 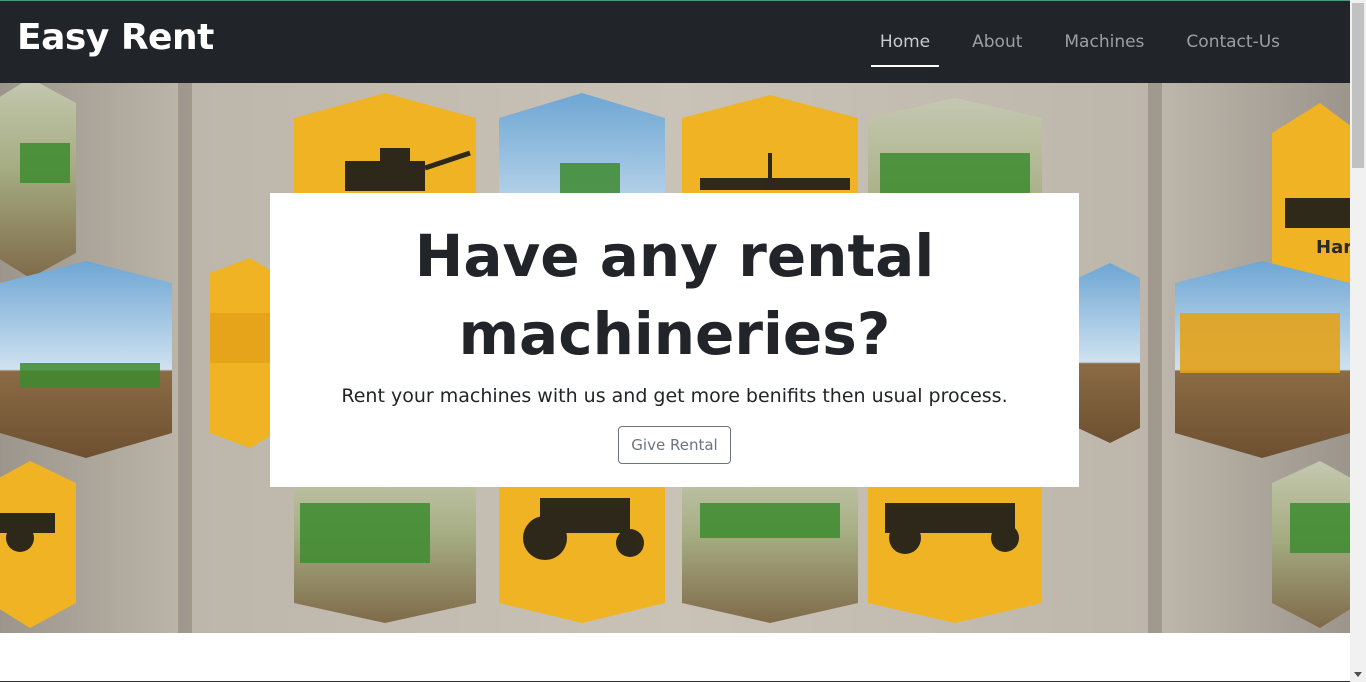 I want to click on nav-link-home: Home, so click(x=905, y=42).